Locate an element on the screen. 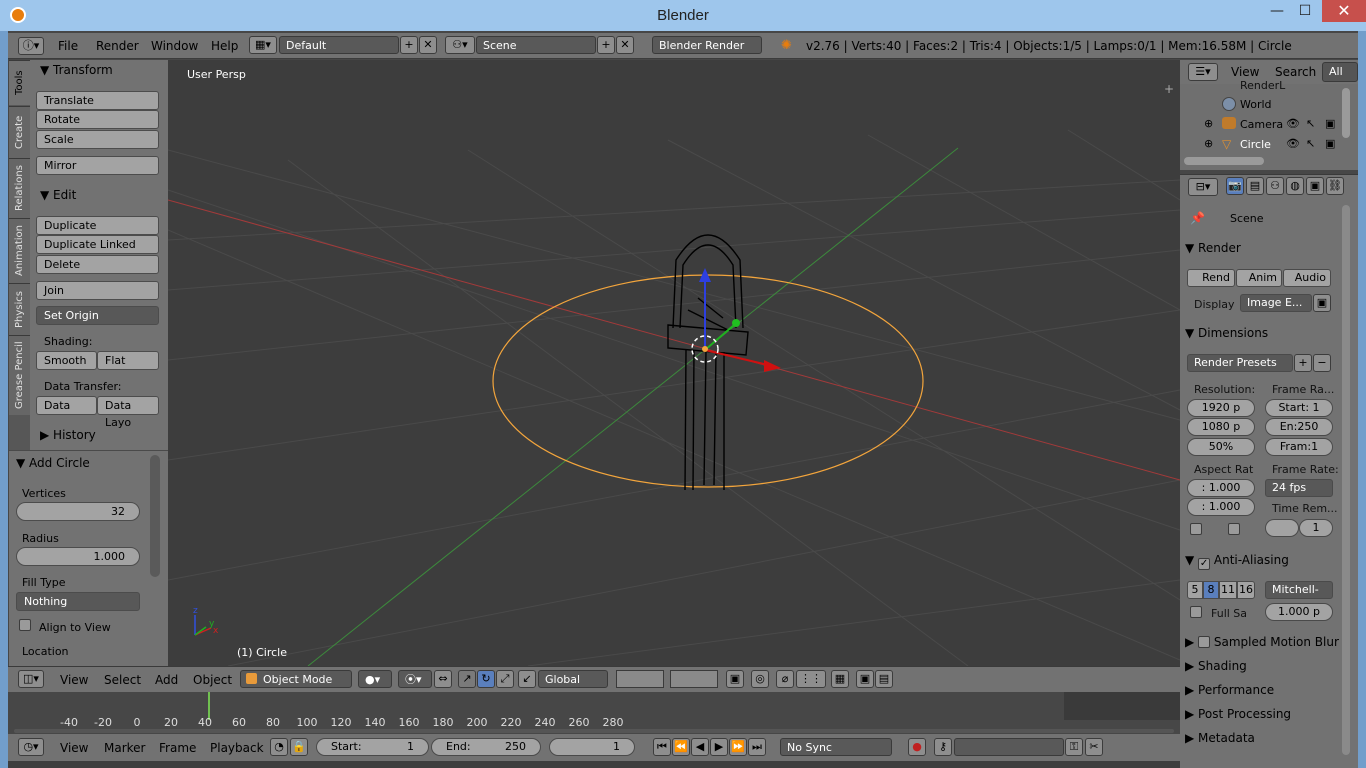  aa-filter-select: Mitchell- is located at coordinates (1299, 590).